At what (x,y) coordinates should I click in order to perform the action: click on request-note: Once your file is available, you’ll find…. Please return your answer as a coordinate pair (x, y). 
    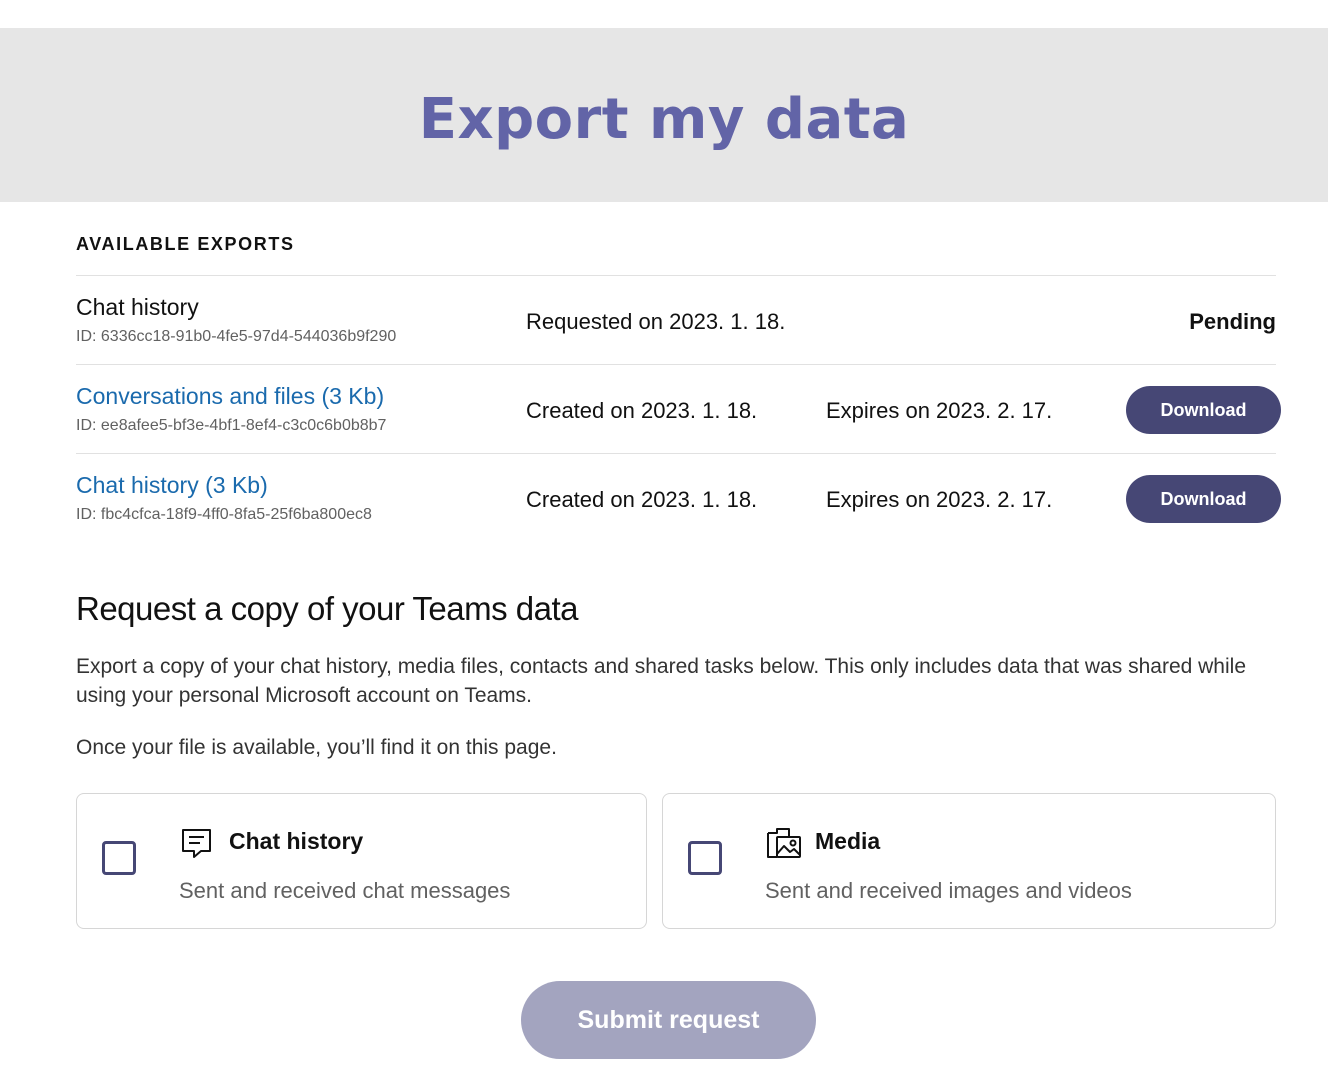
    Looking at the image, I should click on (316, 747).